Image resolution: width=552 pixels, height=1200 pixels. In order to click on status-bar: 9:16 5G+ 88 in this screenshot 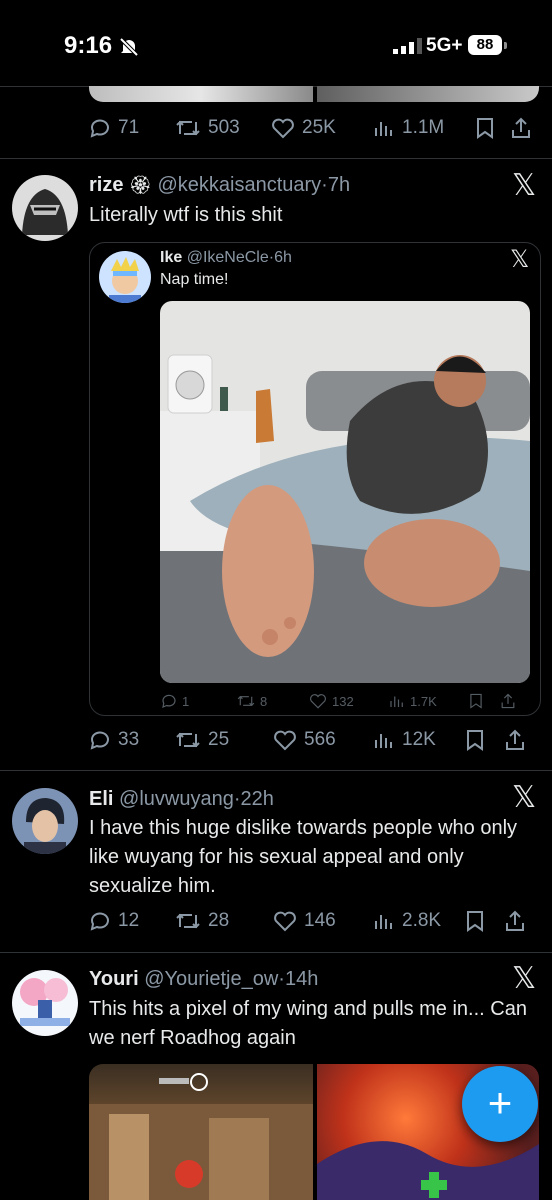, I will do `click(276, 44)`.